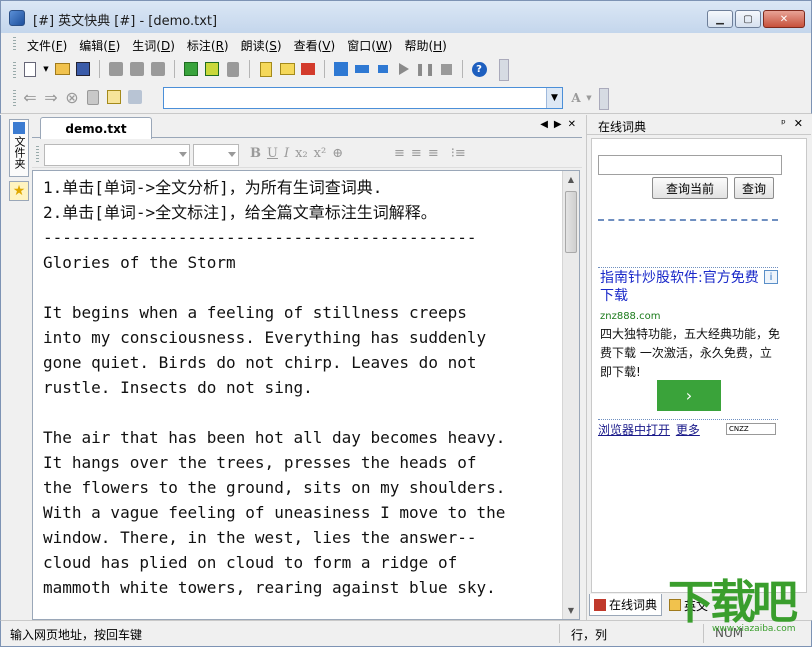  I want to click on tab-online-dictionary: 在线词典, so click(626, 605).